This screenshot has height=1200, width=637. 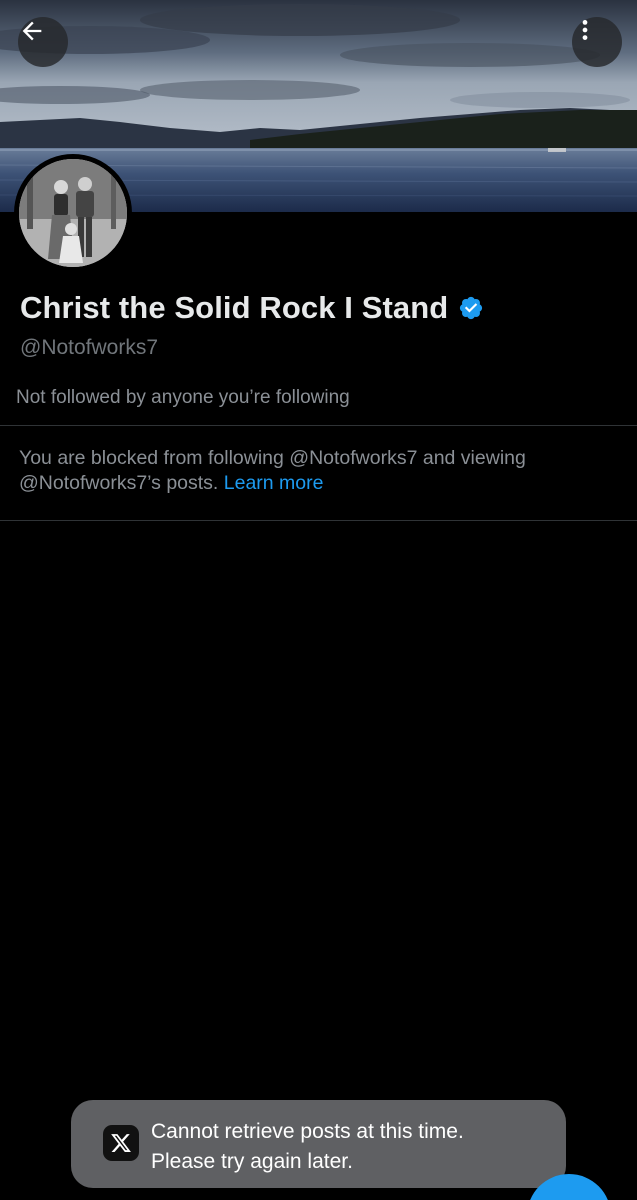 What do you see at coordinates (252, 1161) in the screenshot?
I see `toast-line-2: Please try again later.` at bounding box center [252, 1161].